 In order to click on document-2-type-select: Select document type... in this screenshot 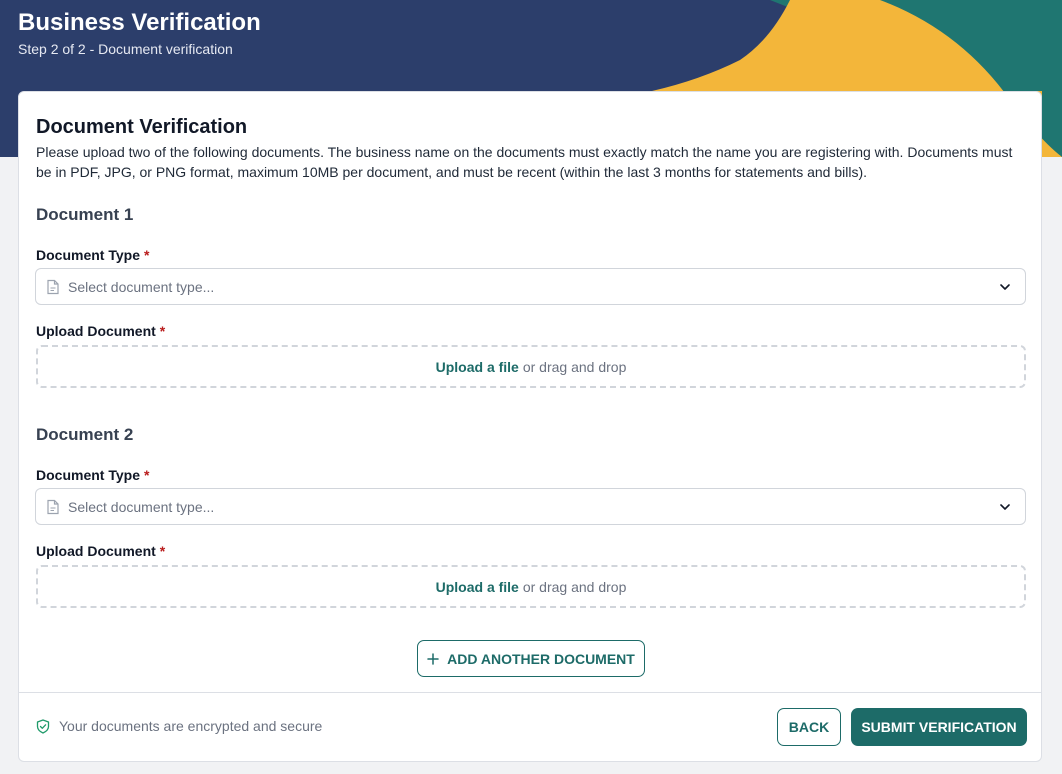, I will do `click(530, 506)`.